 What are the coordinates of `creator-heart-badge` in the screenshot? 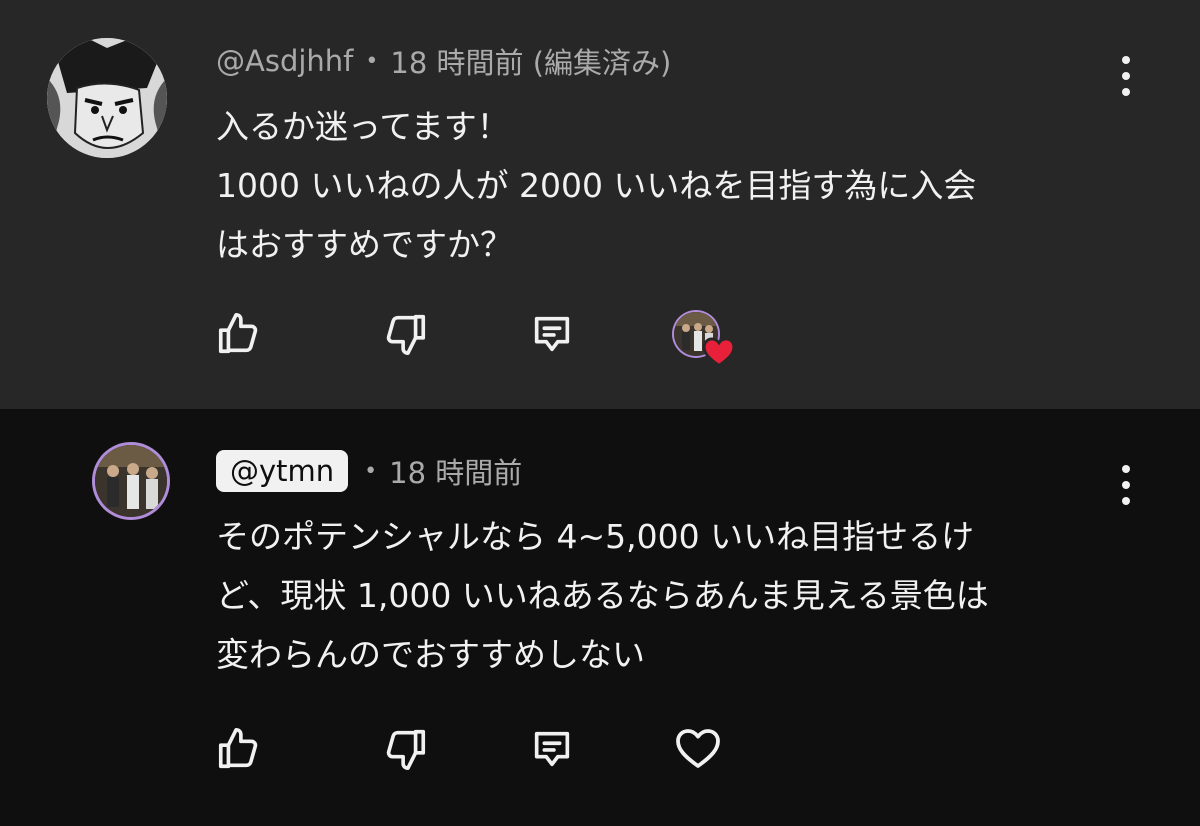 It's located at (705, 340).